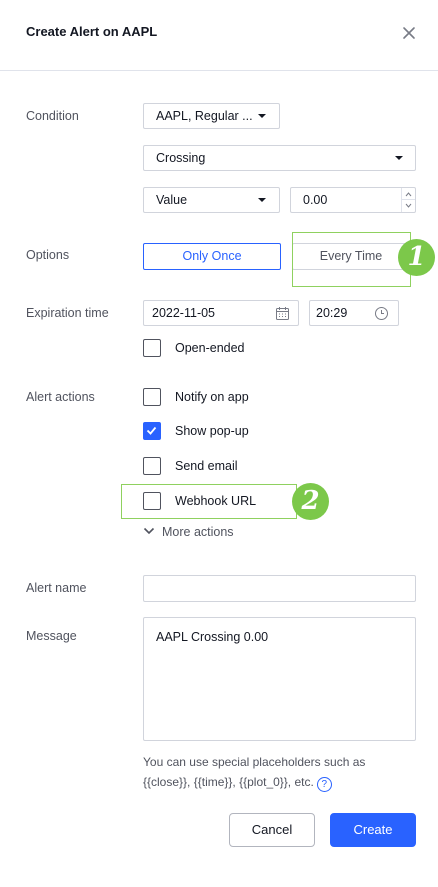 The height and width of the screenshot is (887, 438). Describe the element at coordinates (228, 782) in the screenshot. I see `hint-line-2: {{close}}, {{time}}, {{plot_0}}, etc.` at that location.